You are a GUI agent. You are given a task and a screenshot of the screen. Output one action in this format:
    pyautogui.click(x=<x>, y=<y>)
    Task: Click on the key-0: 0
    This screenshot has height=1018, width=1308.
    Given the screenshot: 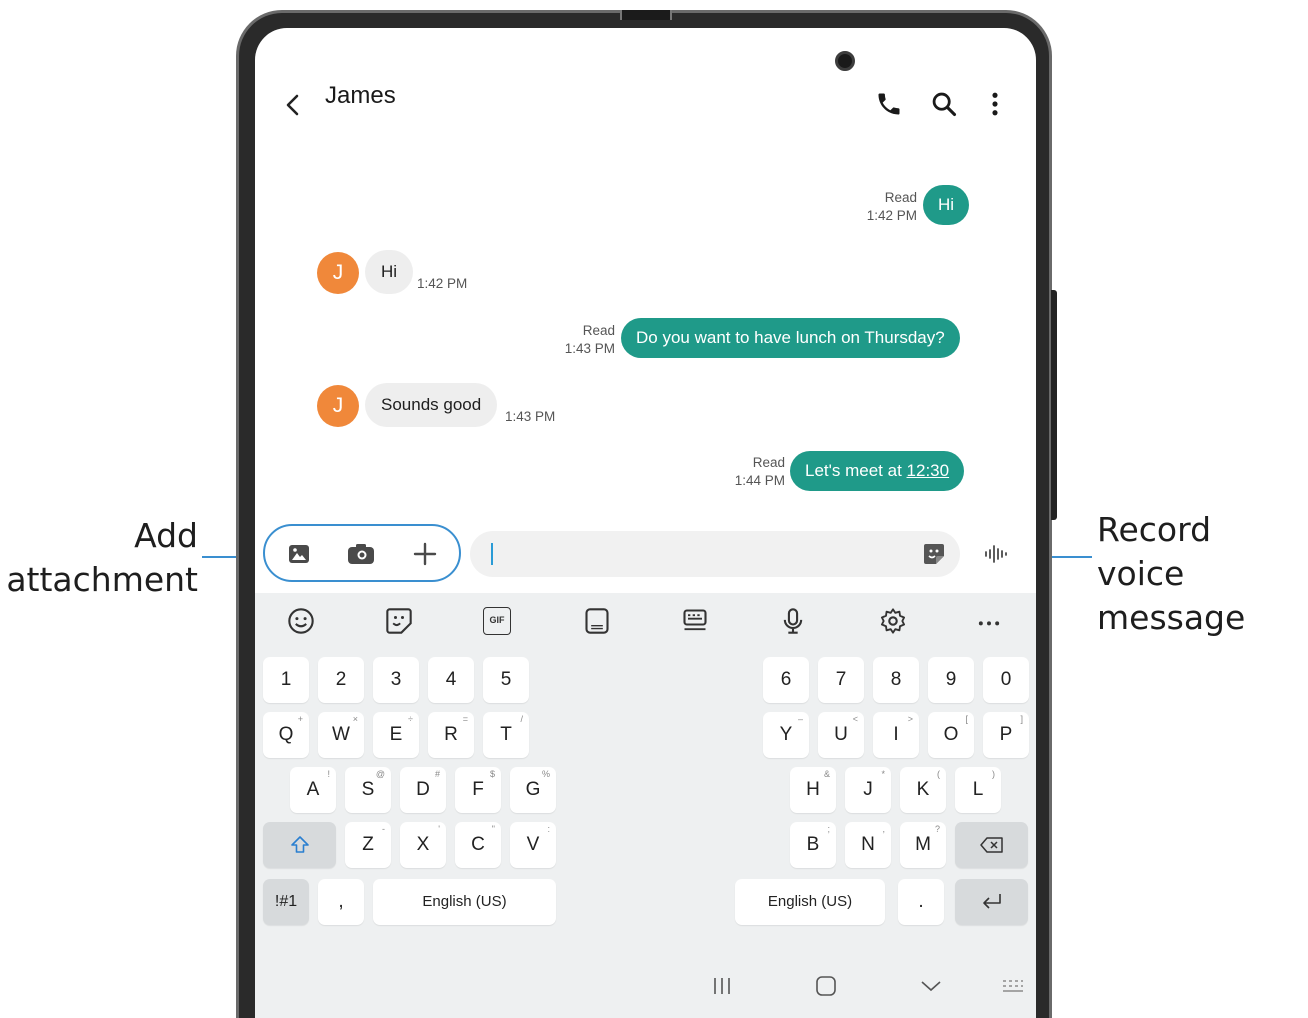 What is the action you would take?
    pyautogui.click(x=1006, y=680)
    